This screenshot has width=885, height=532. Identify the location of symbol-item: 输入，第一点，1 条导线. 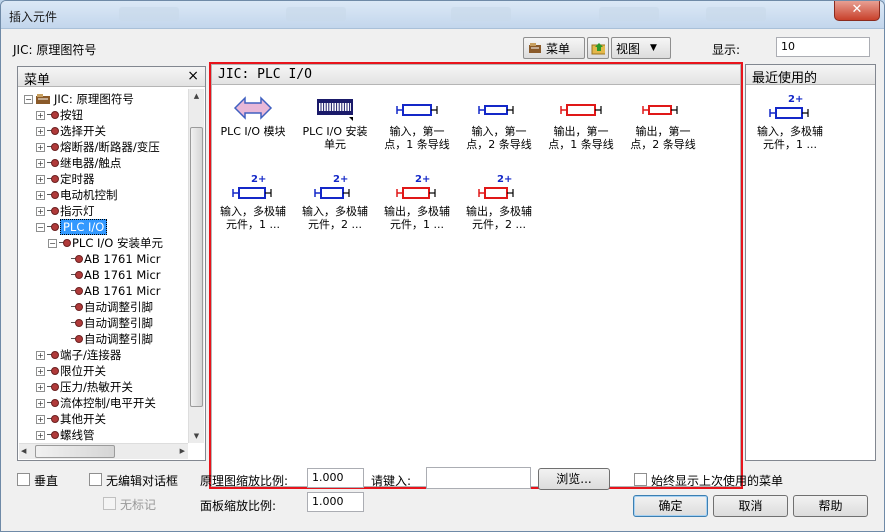
(417, 121).